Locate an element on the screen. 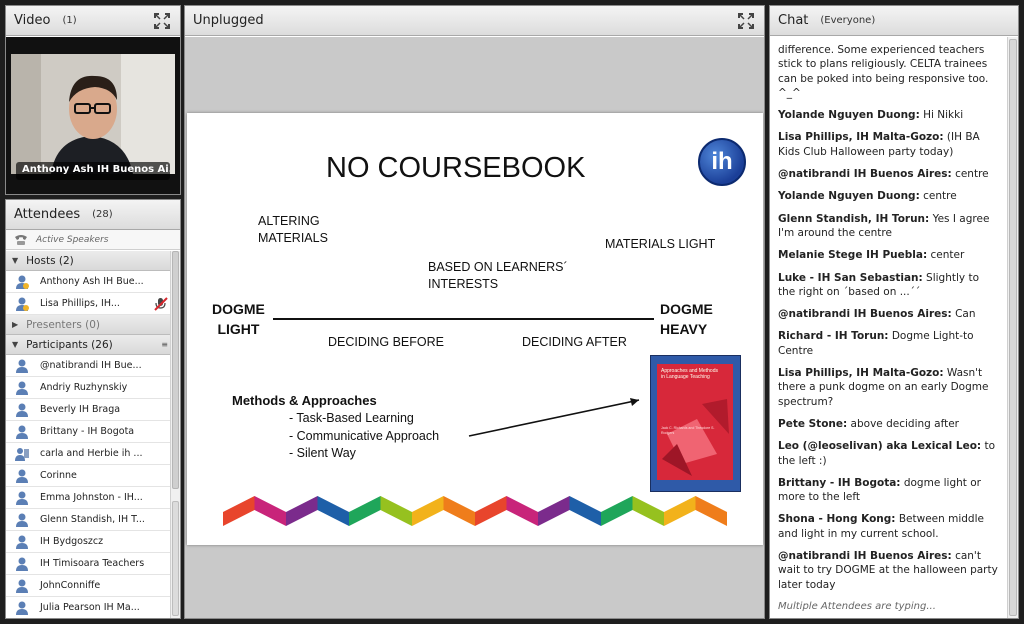 The height and width of the screenshot is (624, 1024). chat-scroll-thumb is located at coordinates (1013, 327).